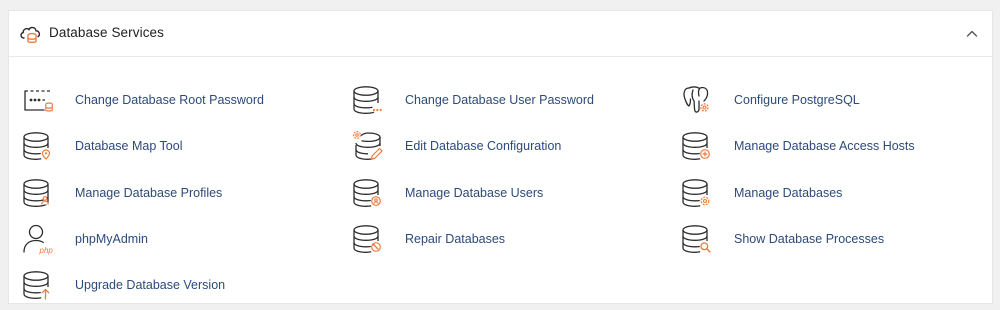  I want to click on tool-label: Configure PostgreSQL, so click(797, 100).